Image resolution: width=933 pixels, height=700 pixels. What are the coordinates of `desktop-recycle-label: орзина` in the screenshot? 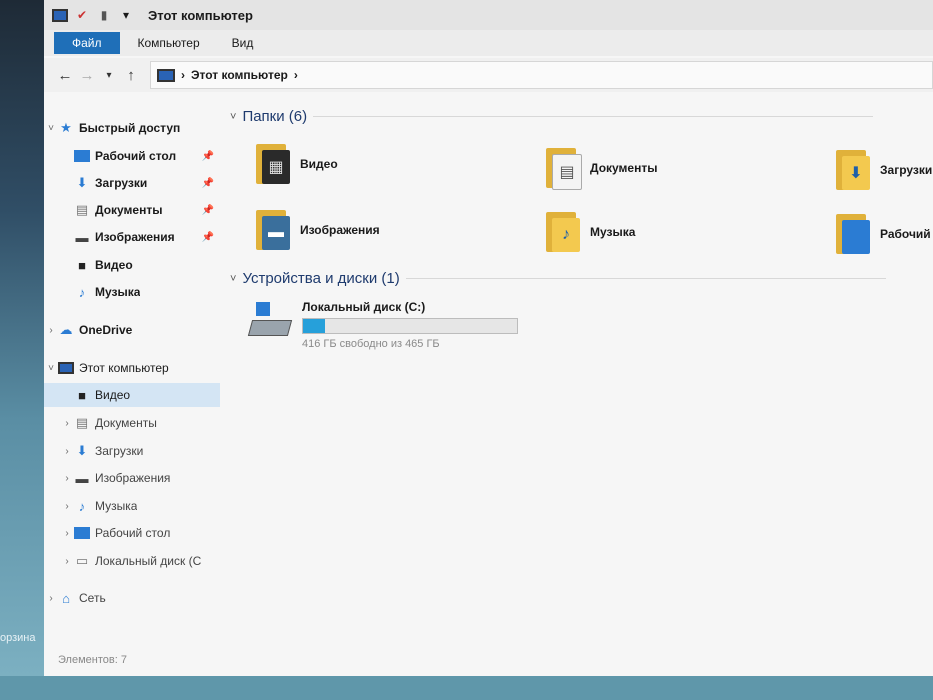 It's located at (18, 638).